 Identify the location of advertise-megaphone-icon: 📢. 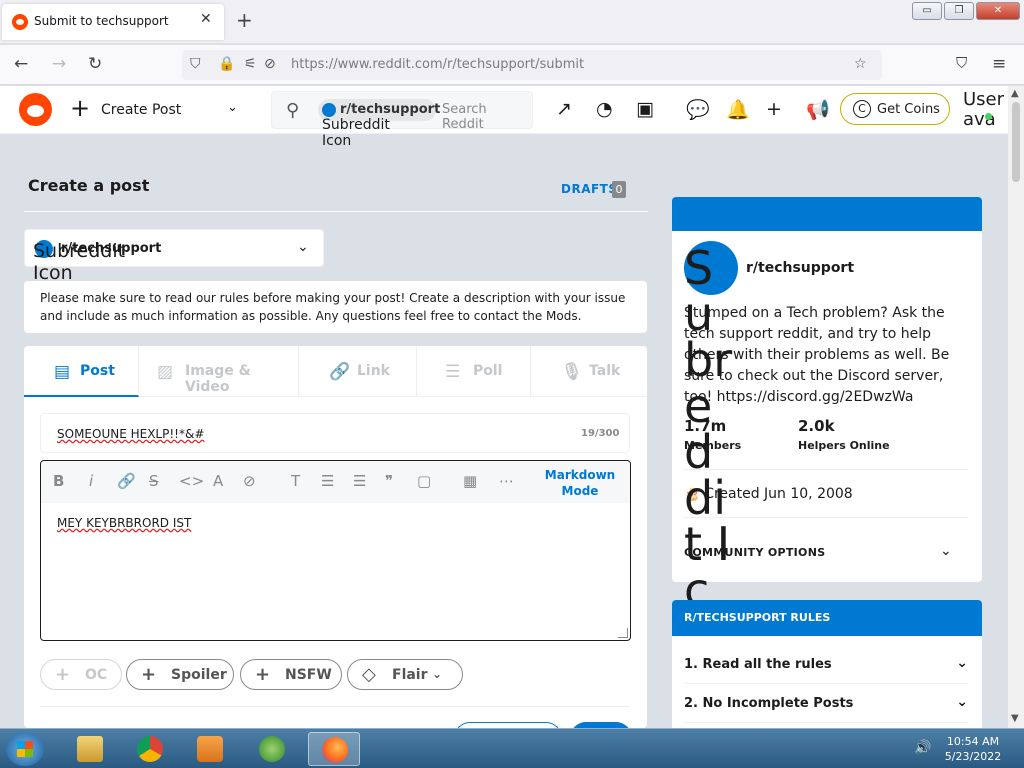
(818, 109).